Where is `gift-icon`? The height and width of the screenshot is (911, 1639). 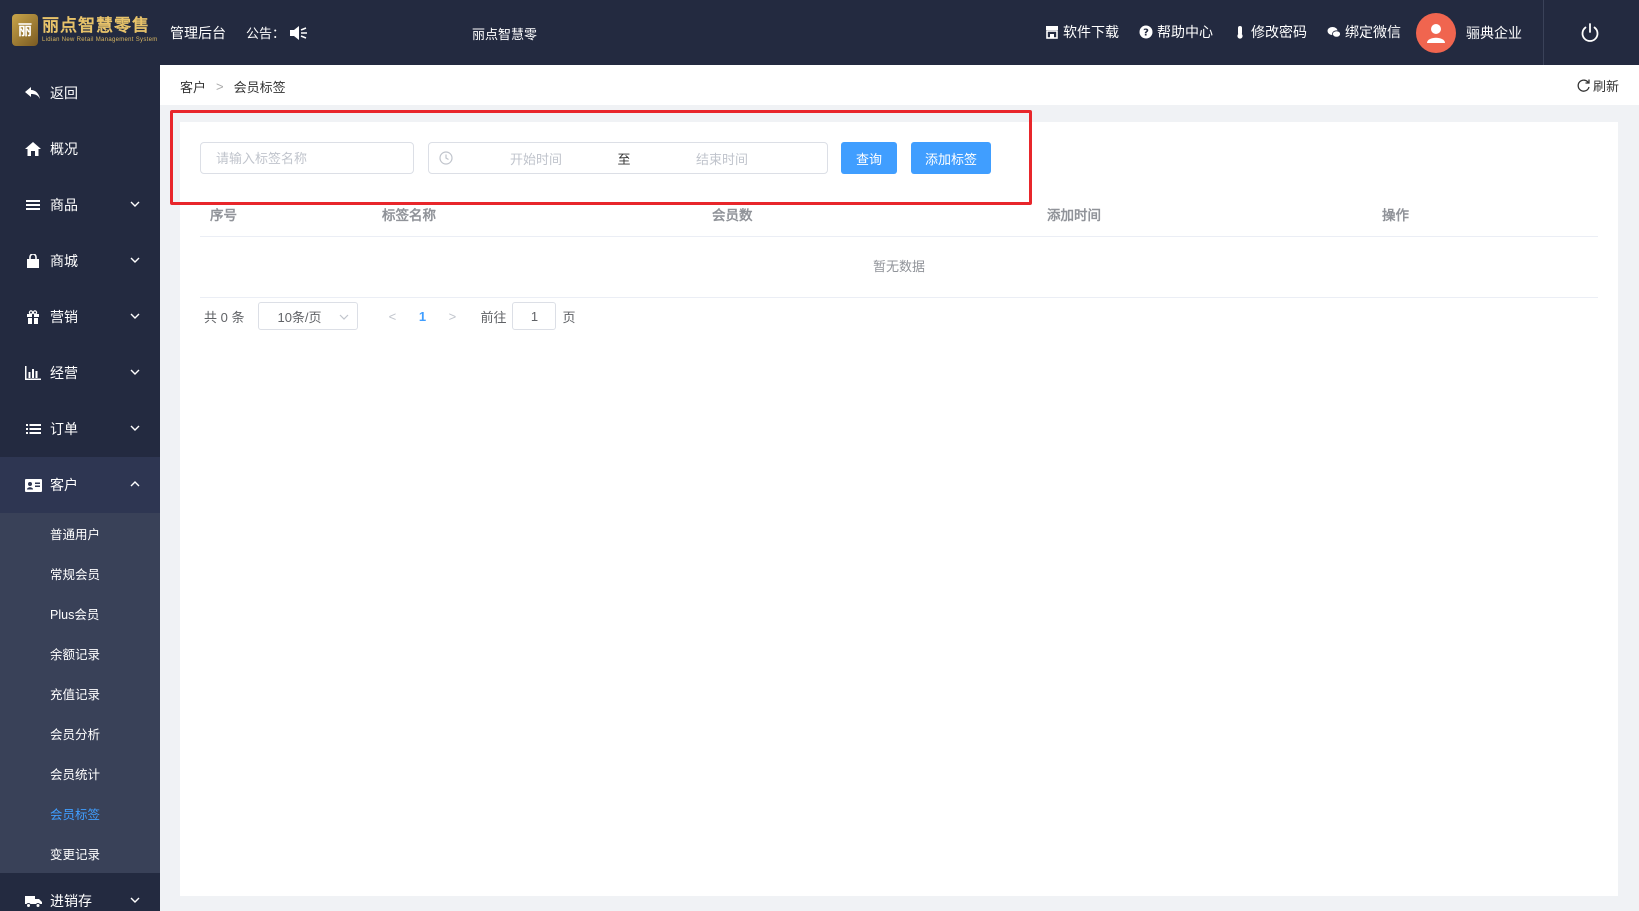
gift-icon is located at coordinates (33, 317).